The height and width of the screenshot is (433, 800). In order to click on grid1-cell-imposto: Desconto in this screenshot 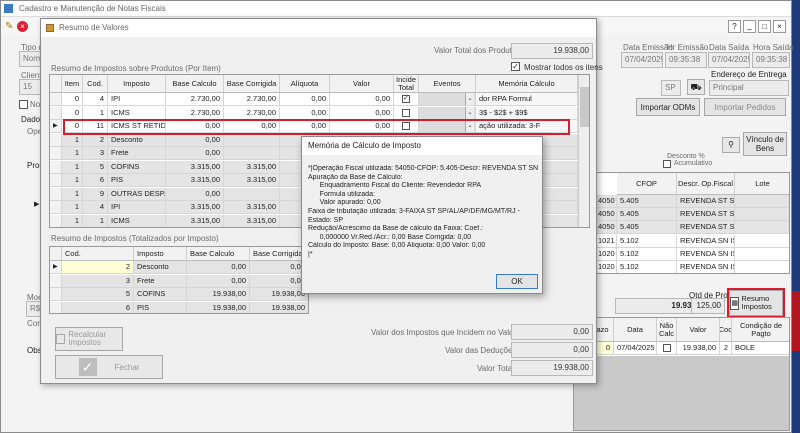, I will do `click(137, 140)`.